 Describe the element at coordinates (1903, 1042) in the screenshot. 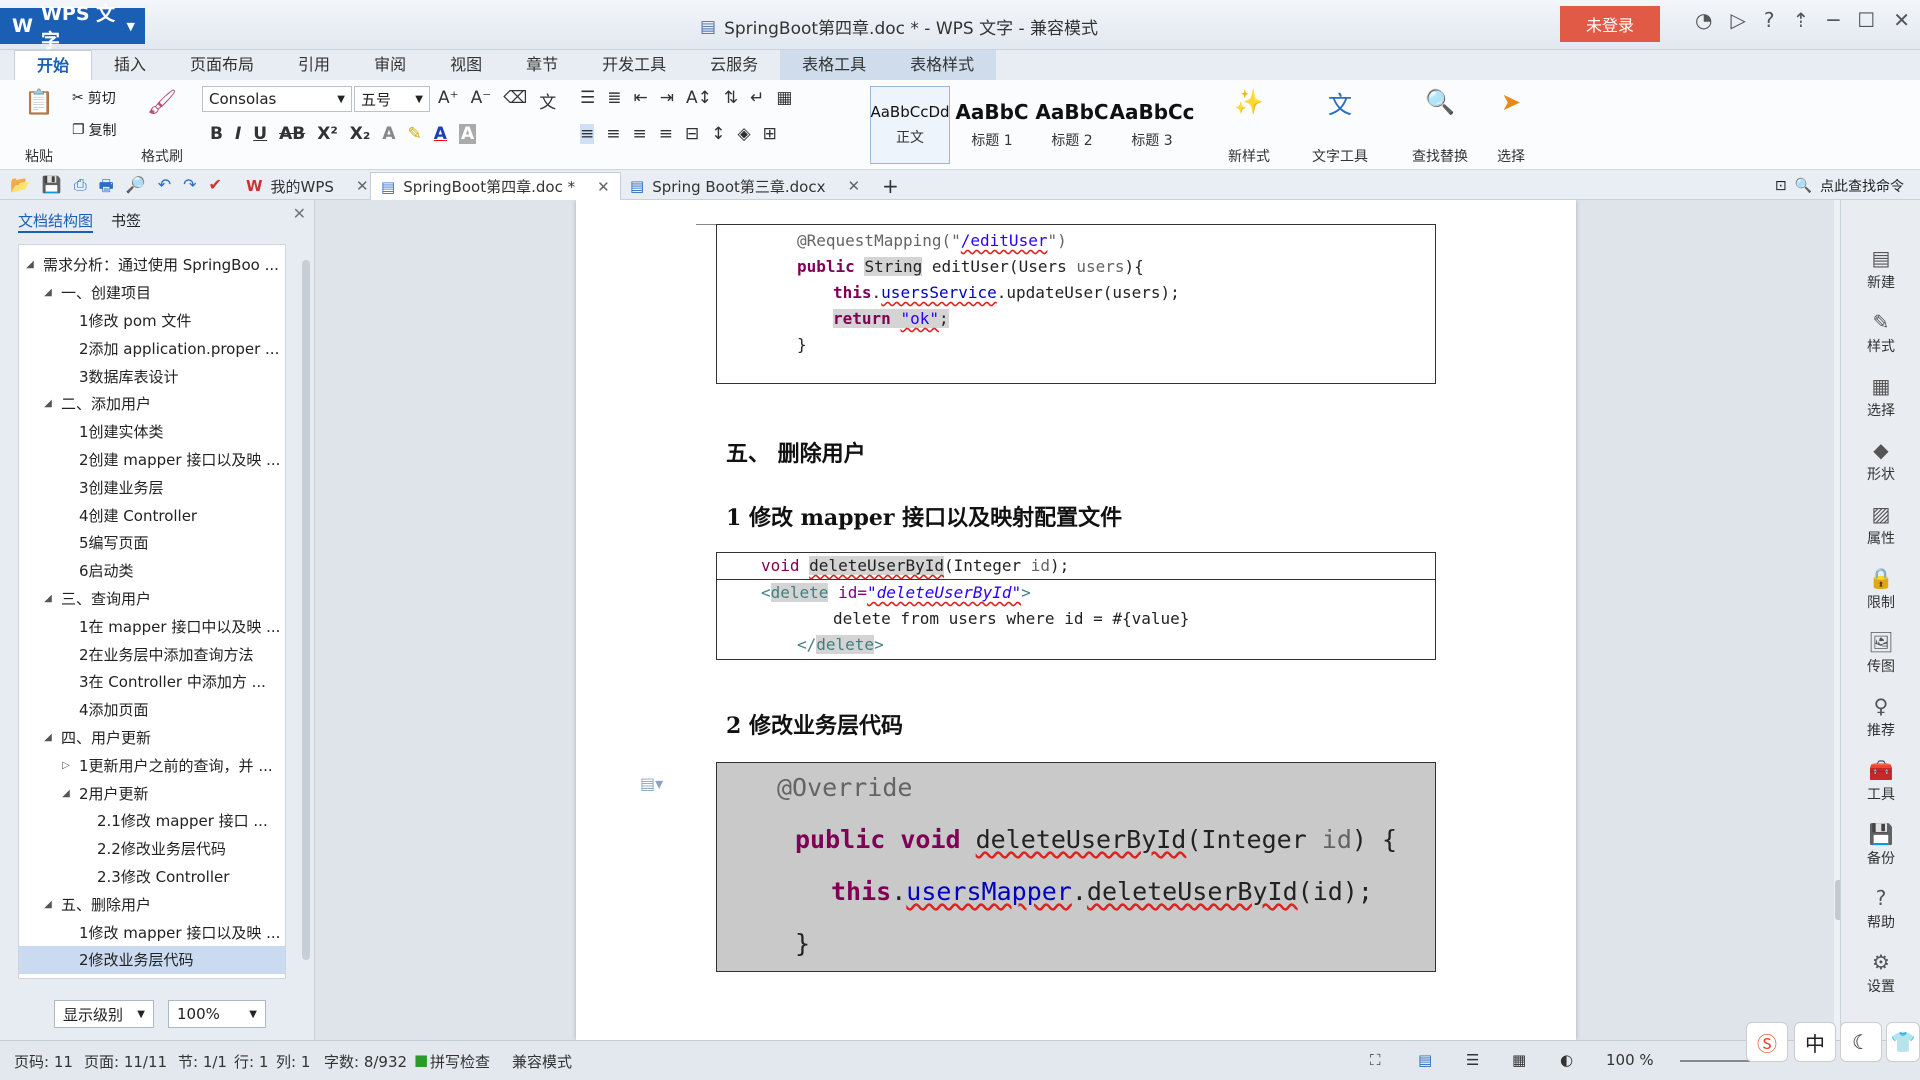

I see `shirt-icon: 👕` at that location.